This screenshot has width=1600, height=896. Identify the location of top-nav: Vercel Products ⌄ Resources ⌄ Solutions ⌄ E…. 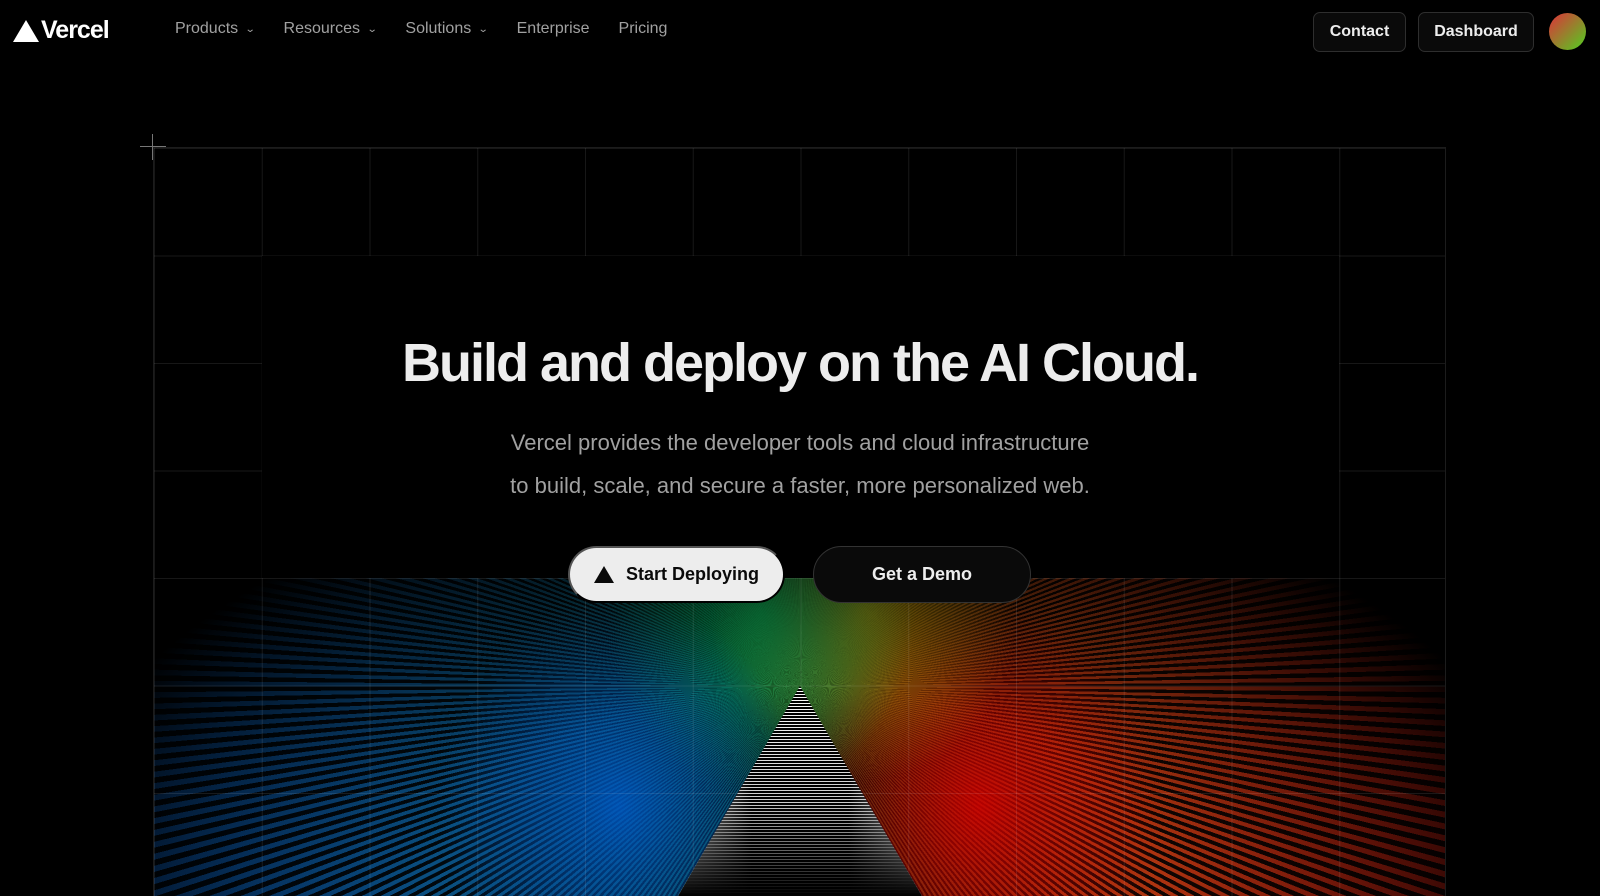
(800, 31).